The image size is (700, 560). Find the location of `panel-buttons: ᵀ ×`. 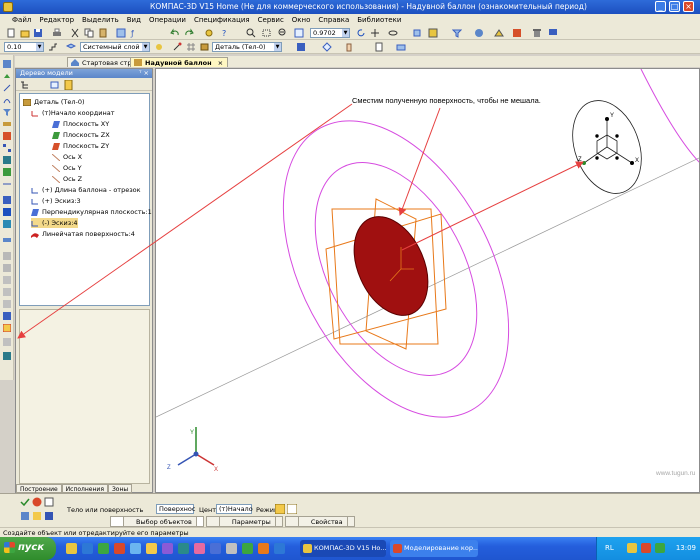

panel-buttons: ᵀ × is located at coordinates (144, 73).